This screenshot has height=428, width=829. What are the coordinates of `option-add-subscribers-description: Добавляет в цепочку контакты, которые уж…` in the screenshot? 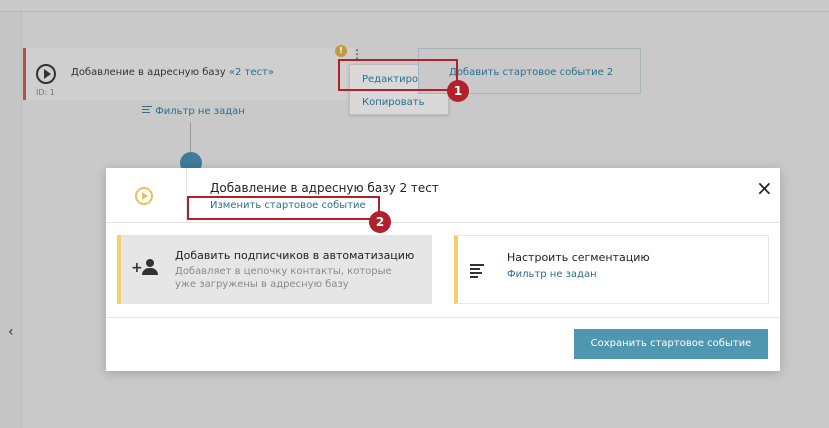 It's located at (283, 278).